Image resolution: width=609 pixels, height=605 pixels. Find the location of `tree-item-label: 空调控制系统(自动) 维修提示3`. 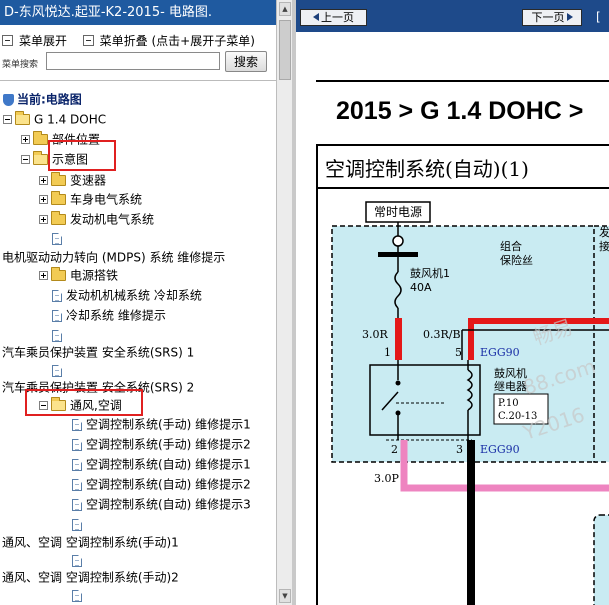

tree-item-label: 空调控制系统(自动) 维修提示3 is located at coordinates (168, 504).